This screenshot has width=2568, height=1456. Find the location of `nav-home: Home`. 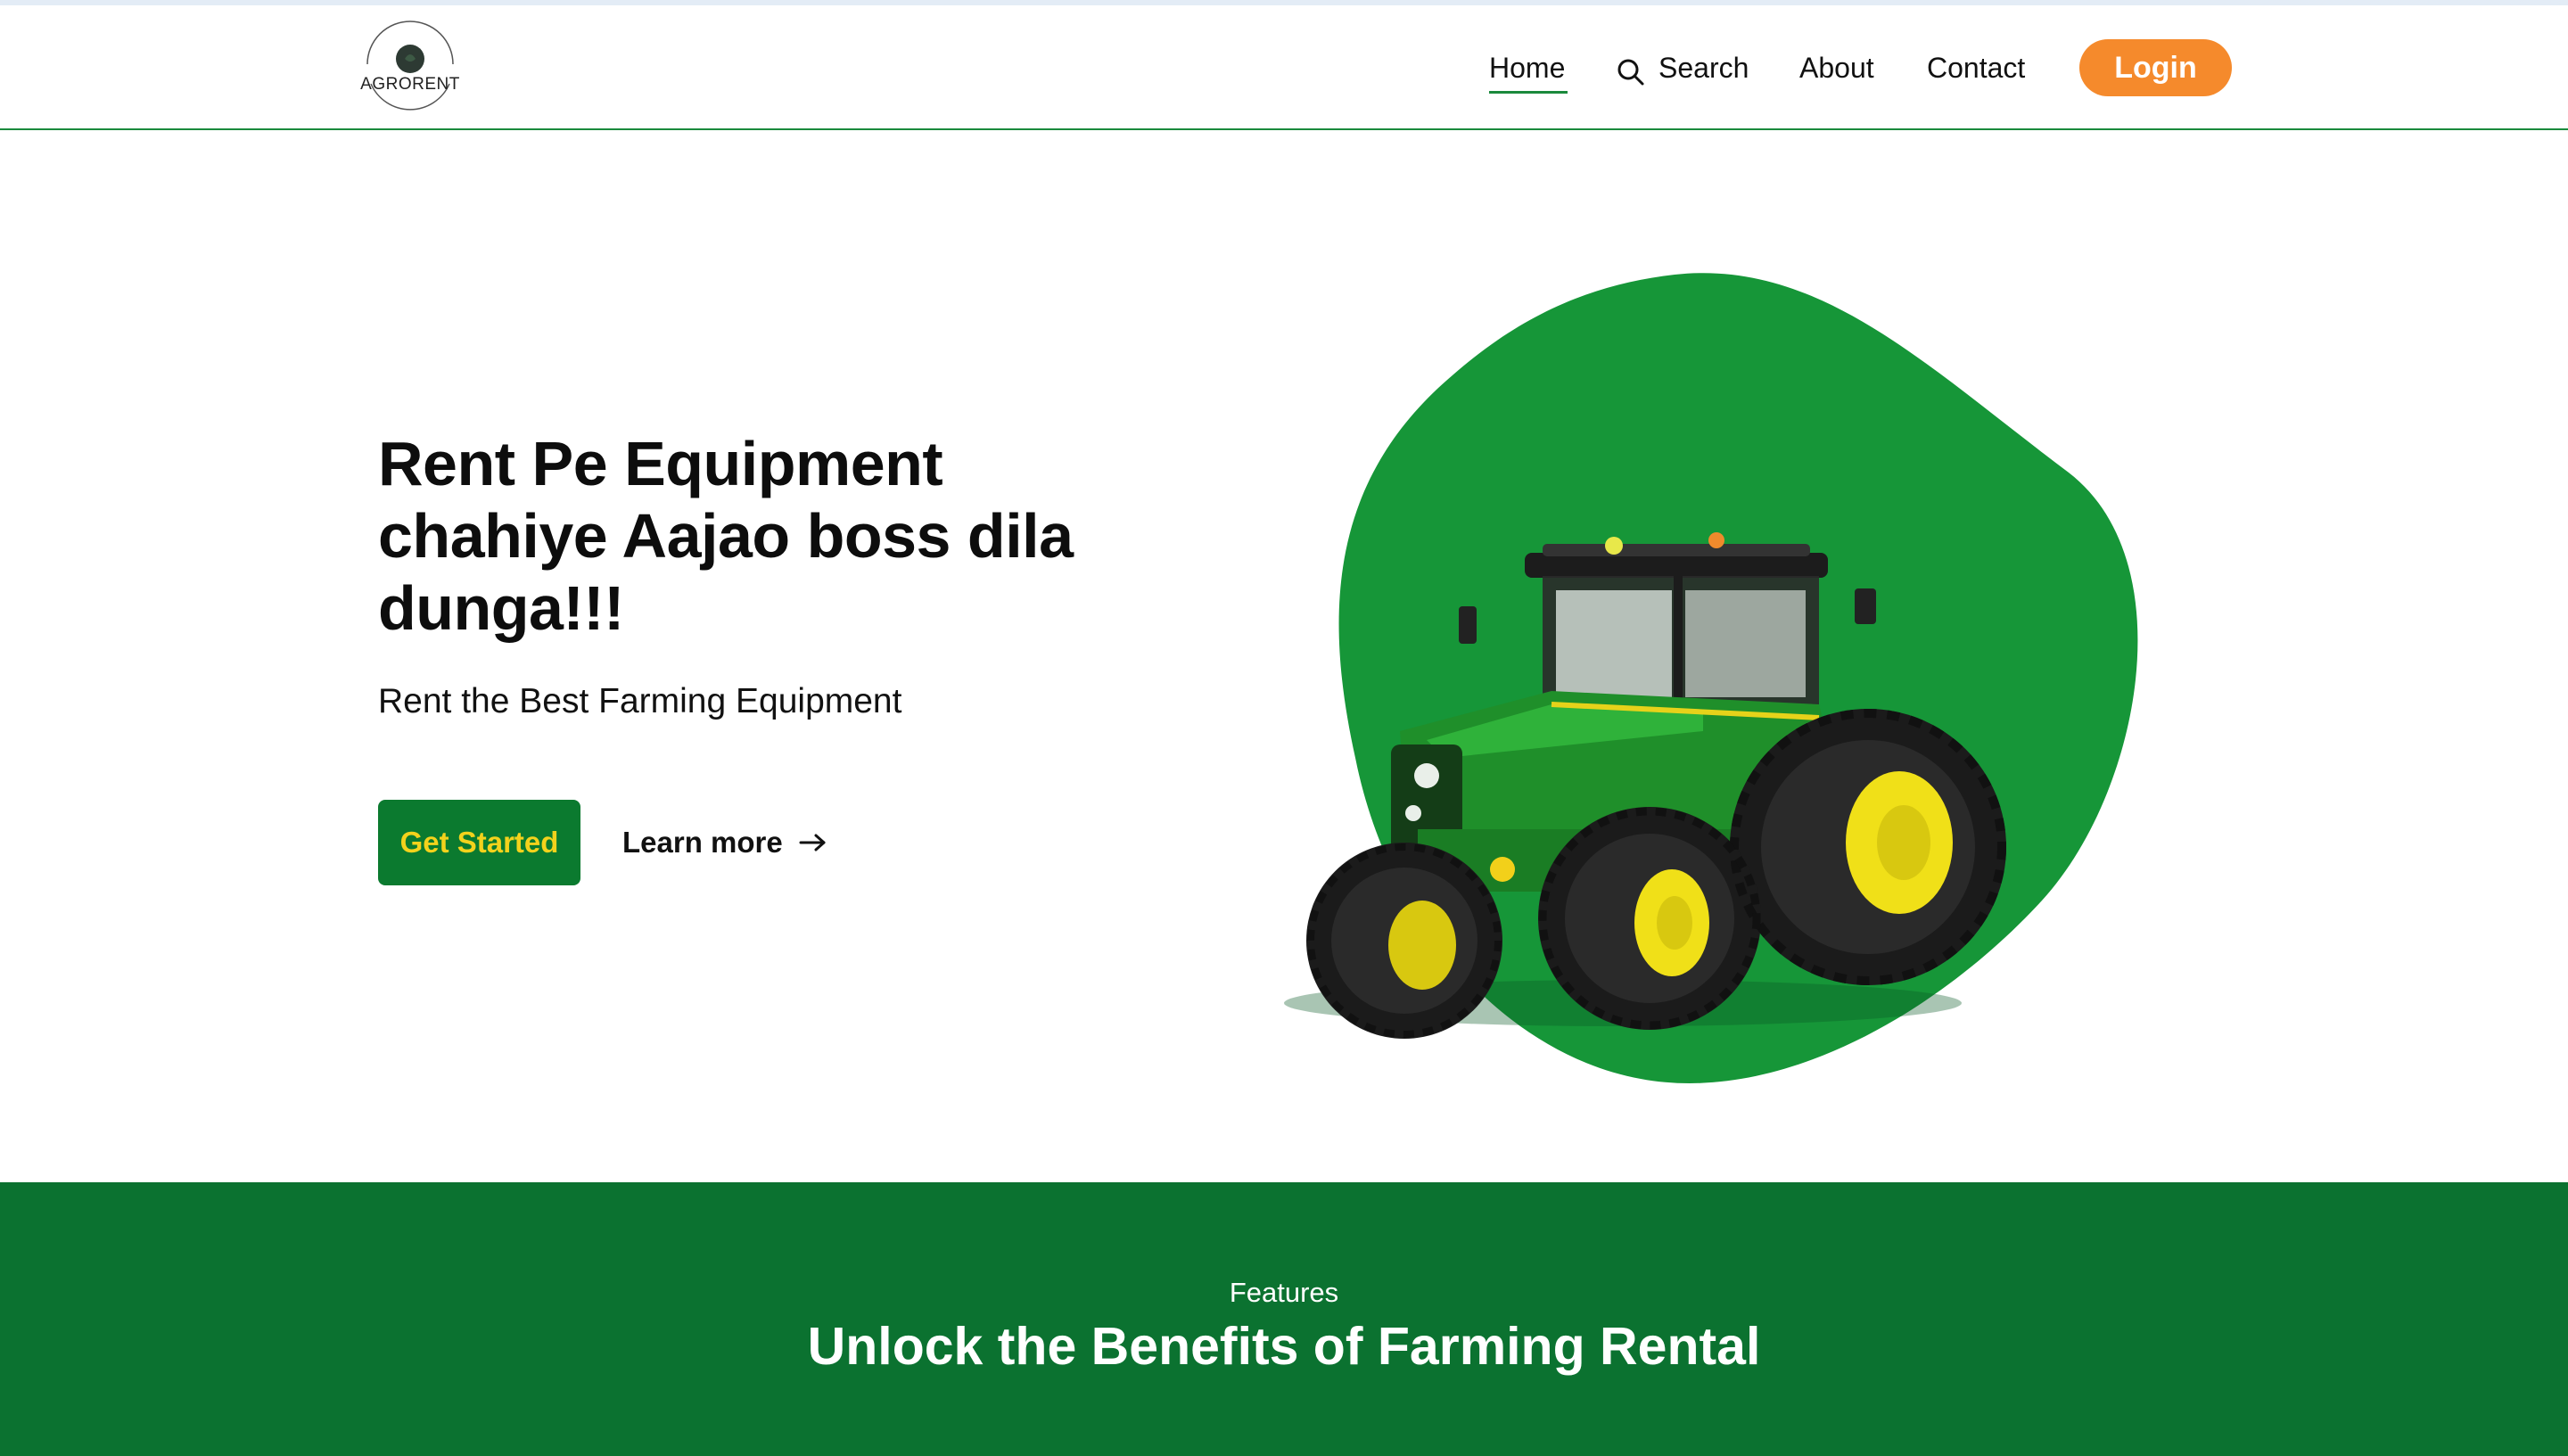

nav-home: Home is located at coordinates (1527, 68).